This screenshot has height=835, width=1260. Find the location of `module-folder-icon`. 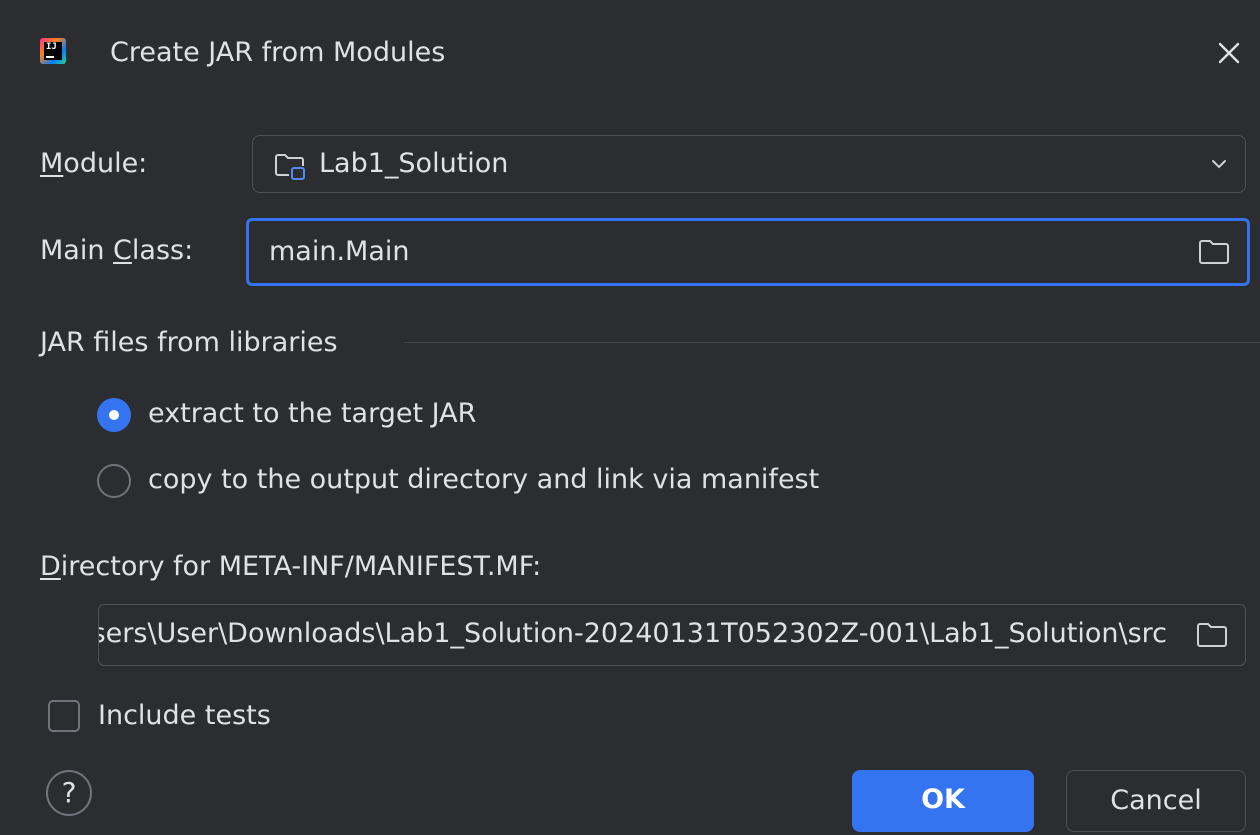

module-folder-icon is located at coordinates (290, 167).